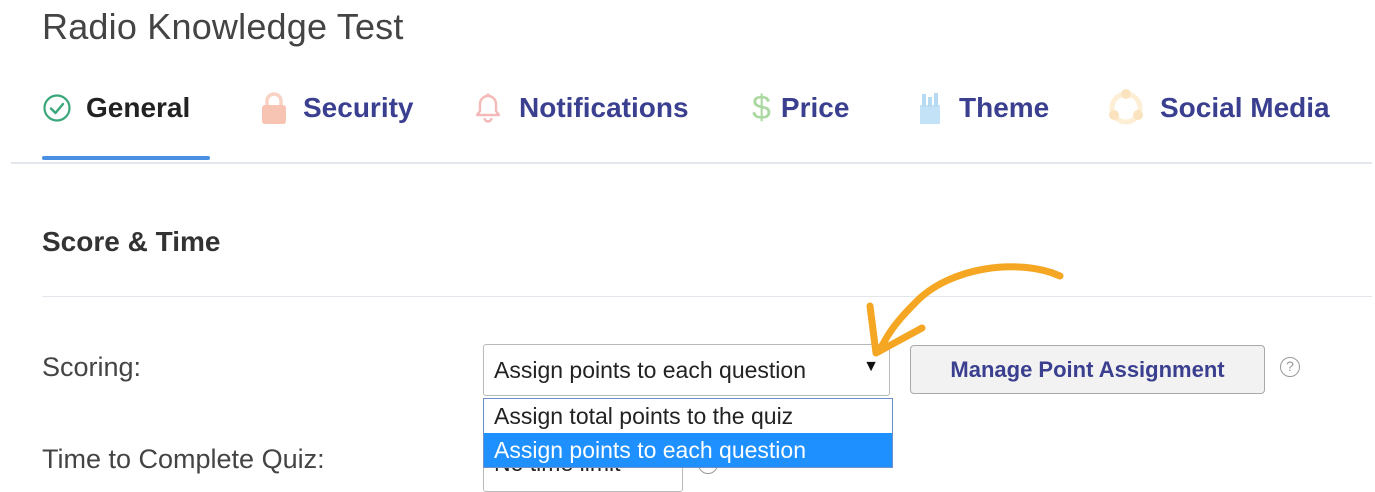 The image size is (1375, 492). I want to click on section-divider, so click(707, 296).